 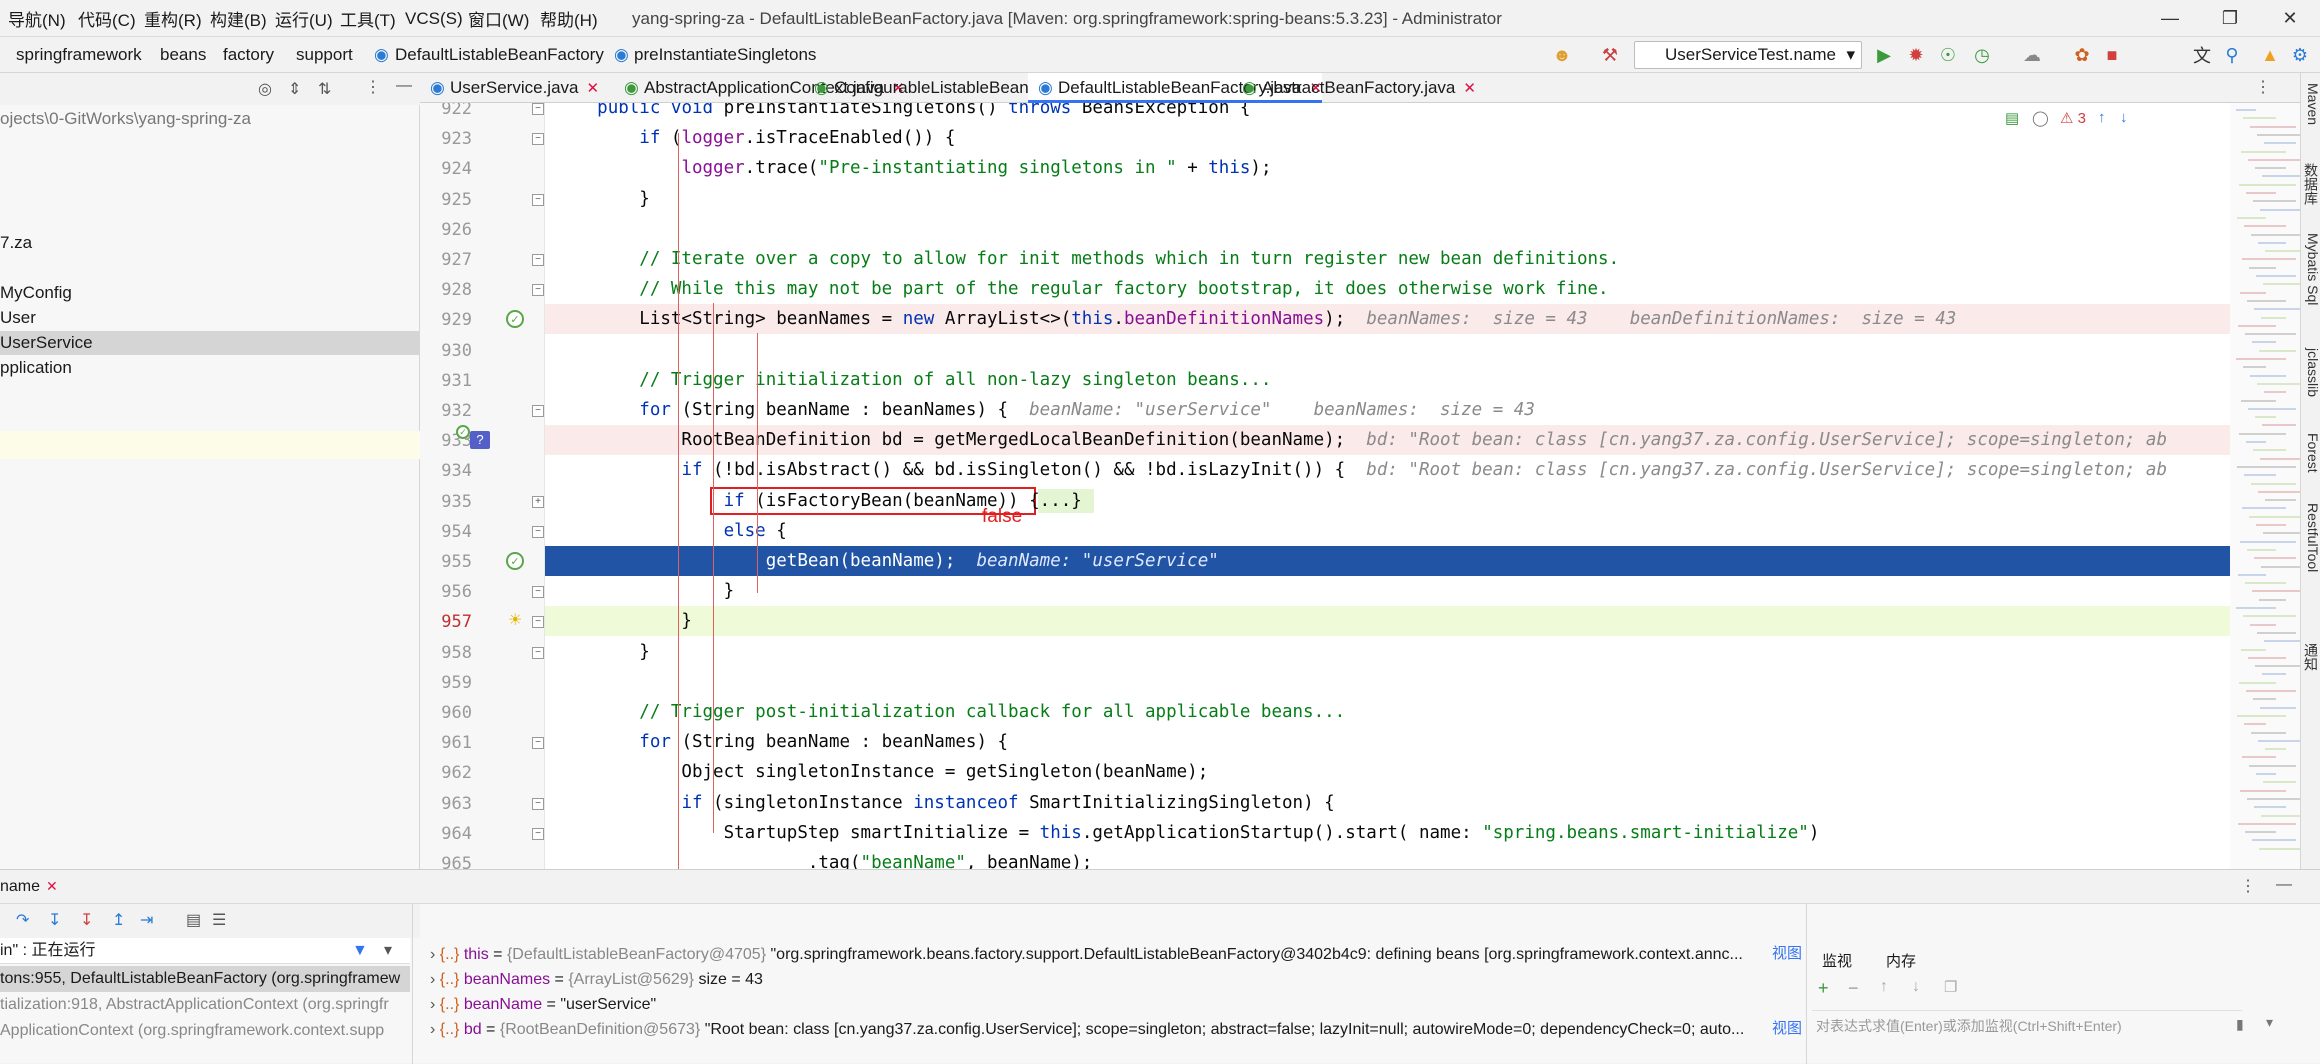 I want to click on tool-jclasslib: jclasslib, so click(x=2310, y=372).